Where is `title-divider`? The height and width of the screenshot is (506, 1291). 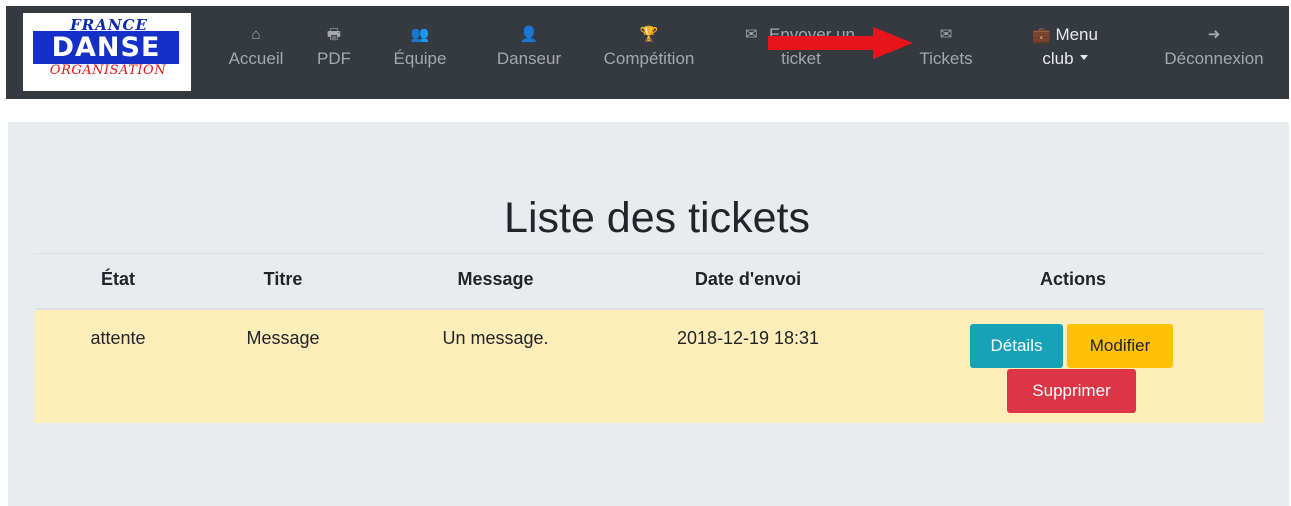
title-divider is located at coordinates (649, 253).